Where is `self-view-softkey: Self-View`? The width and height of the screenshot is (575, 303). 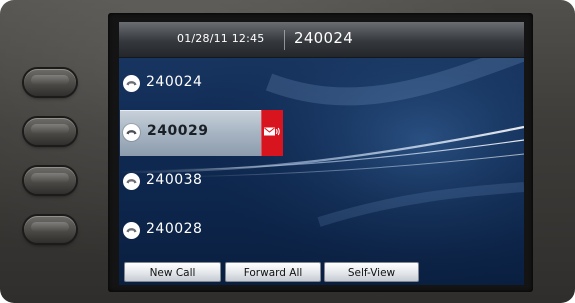 self-view-softkey: Self-View is located at coordinates (371, 272).